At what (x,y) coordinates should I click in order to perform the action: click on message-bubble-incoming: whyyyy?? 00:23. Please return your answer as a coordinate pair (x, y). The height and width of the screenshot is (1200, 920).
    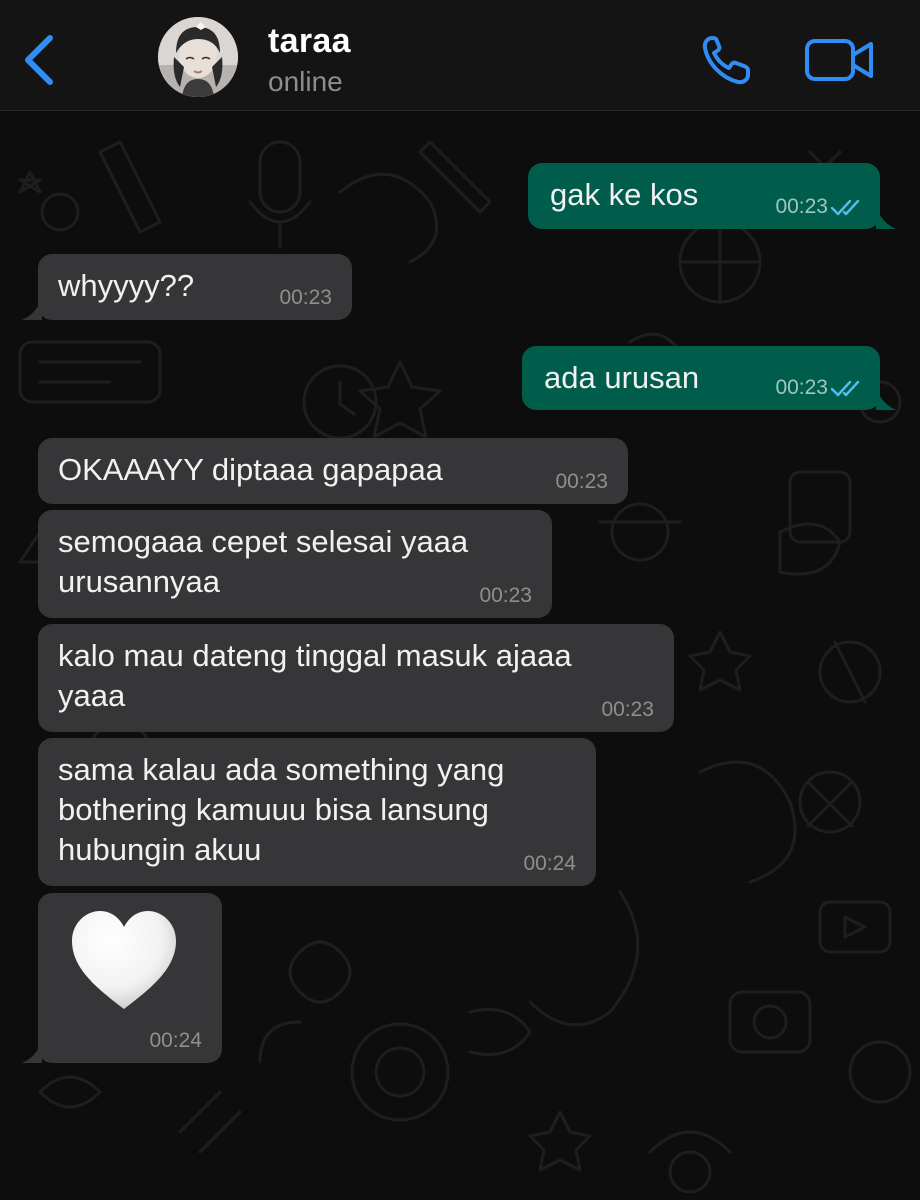
    Looking at the image, I should click on (187, 287).